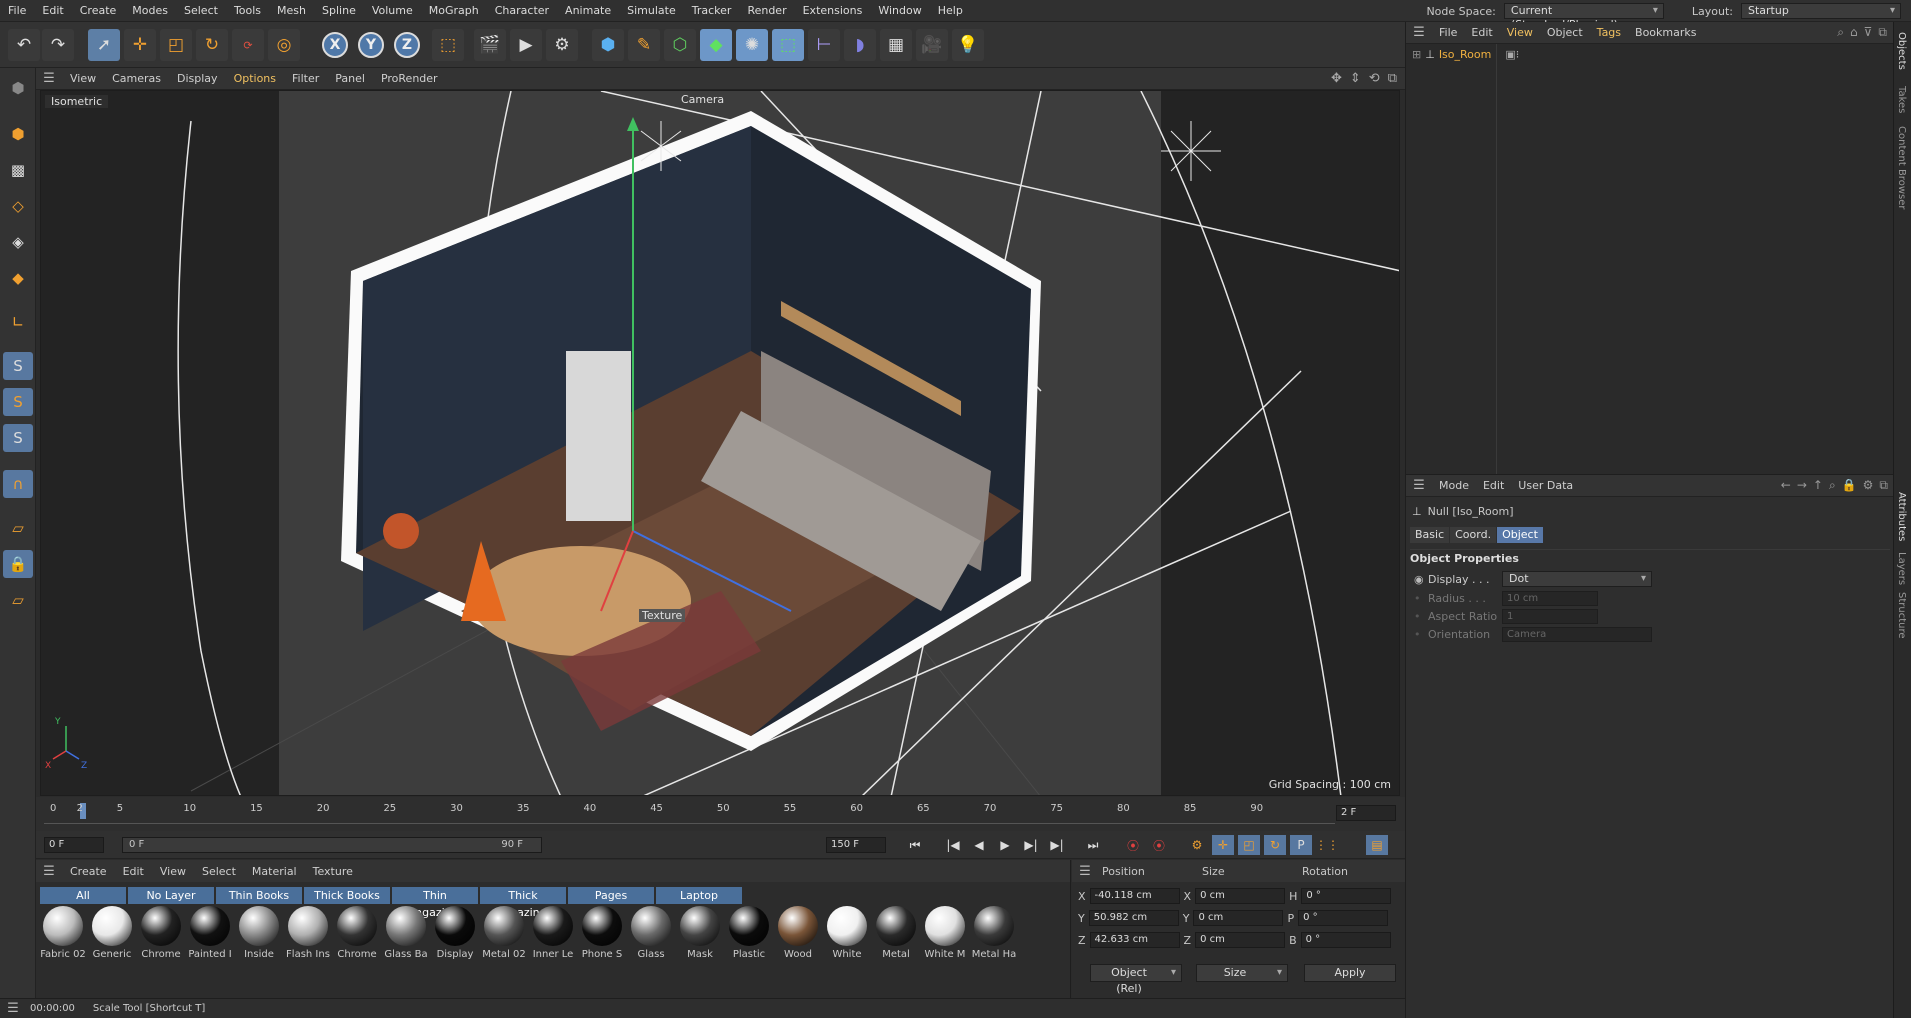  I want to click on menu-file: File, so click(17, 11).